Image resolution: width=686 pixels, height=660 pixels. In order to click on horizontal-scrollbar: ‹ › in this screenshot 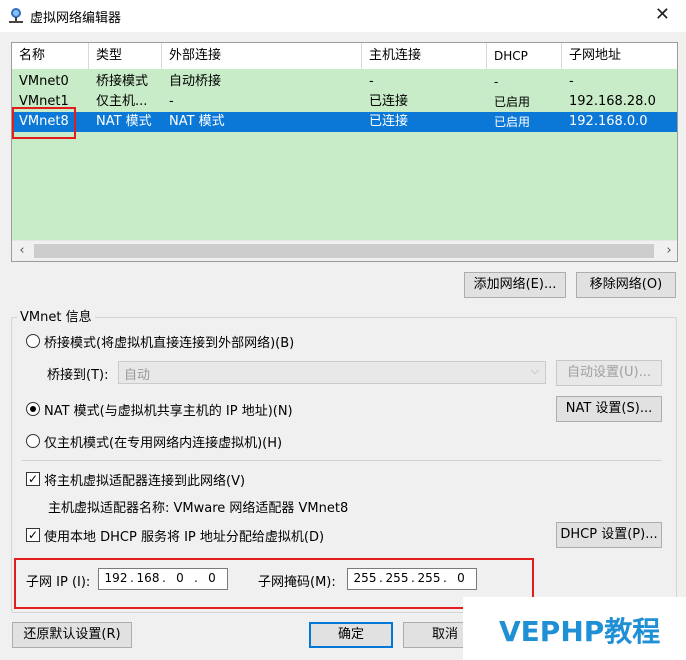, I will do `click(344, 250)`.